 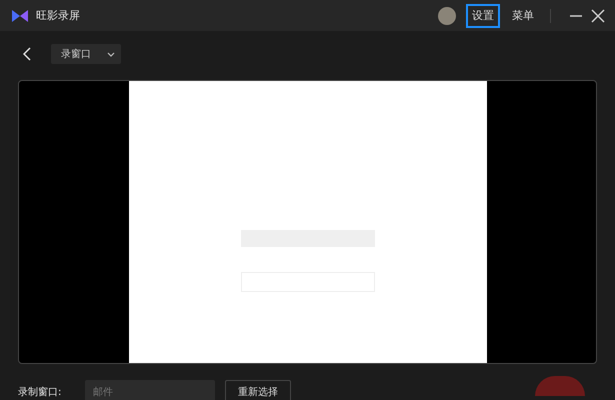 I want to click on header-button: 设置, so click(x=483, y=16).